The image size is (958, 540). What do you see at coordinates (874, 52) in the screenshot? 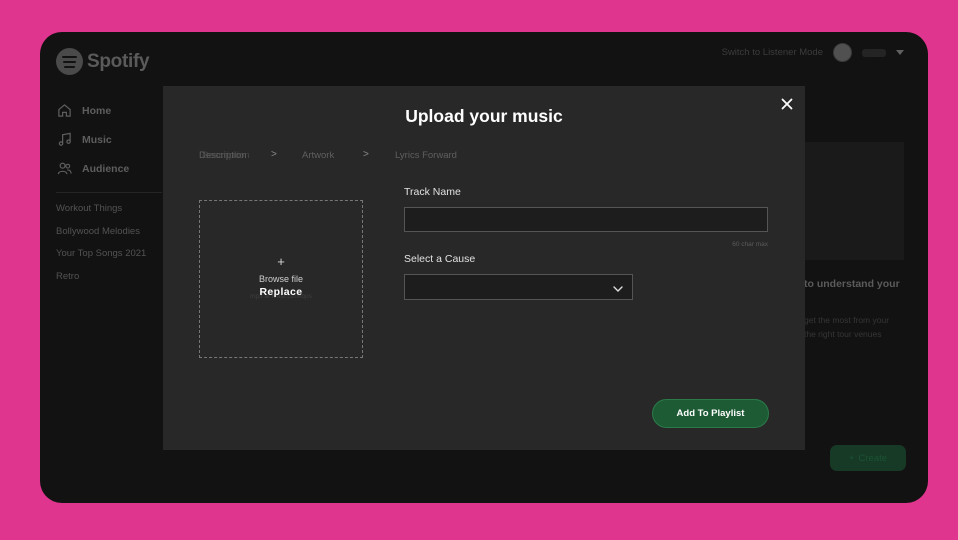
I see `user-name-placeholder` at bounding box center [874, 52].